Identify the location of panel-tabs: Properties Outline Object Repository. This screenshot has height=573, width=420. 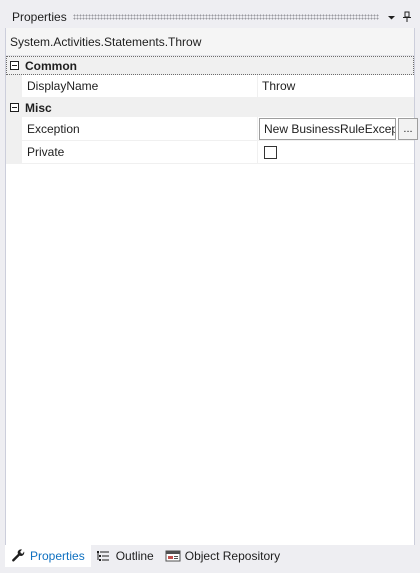
(210, 556).